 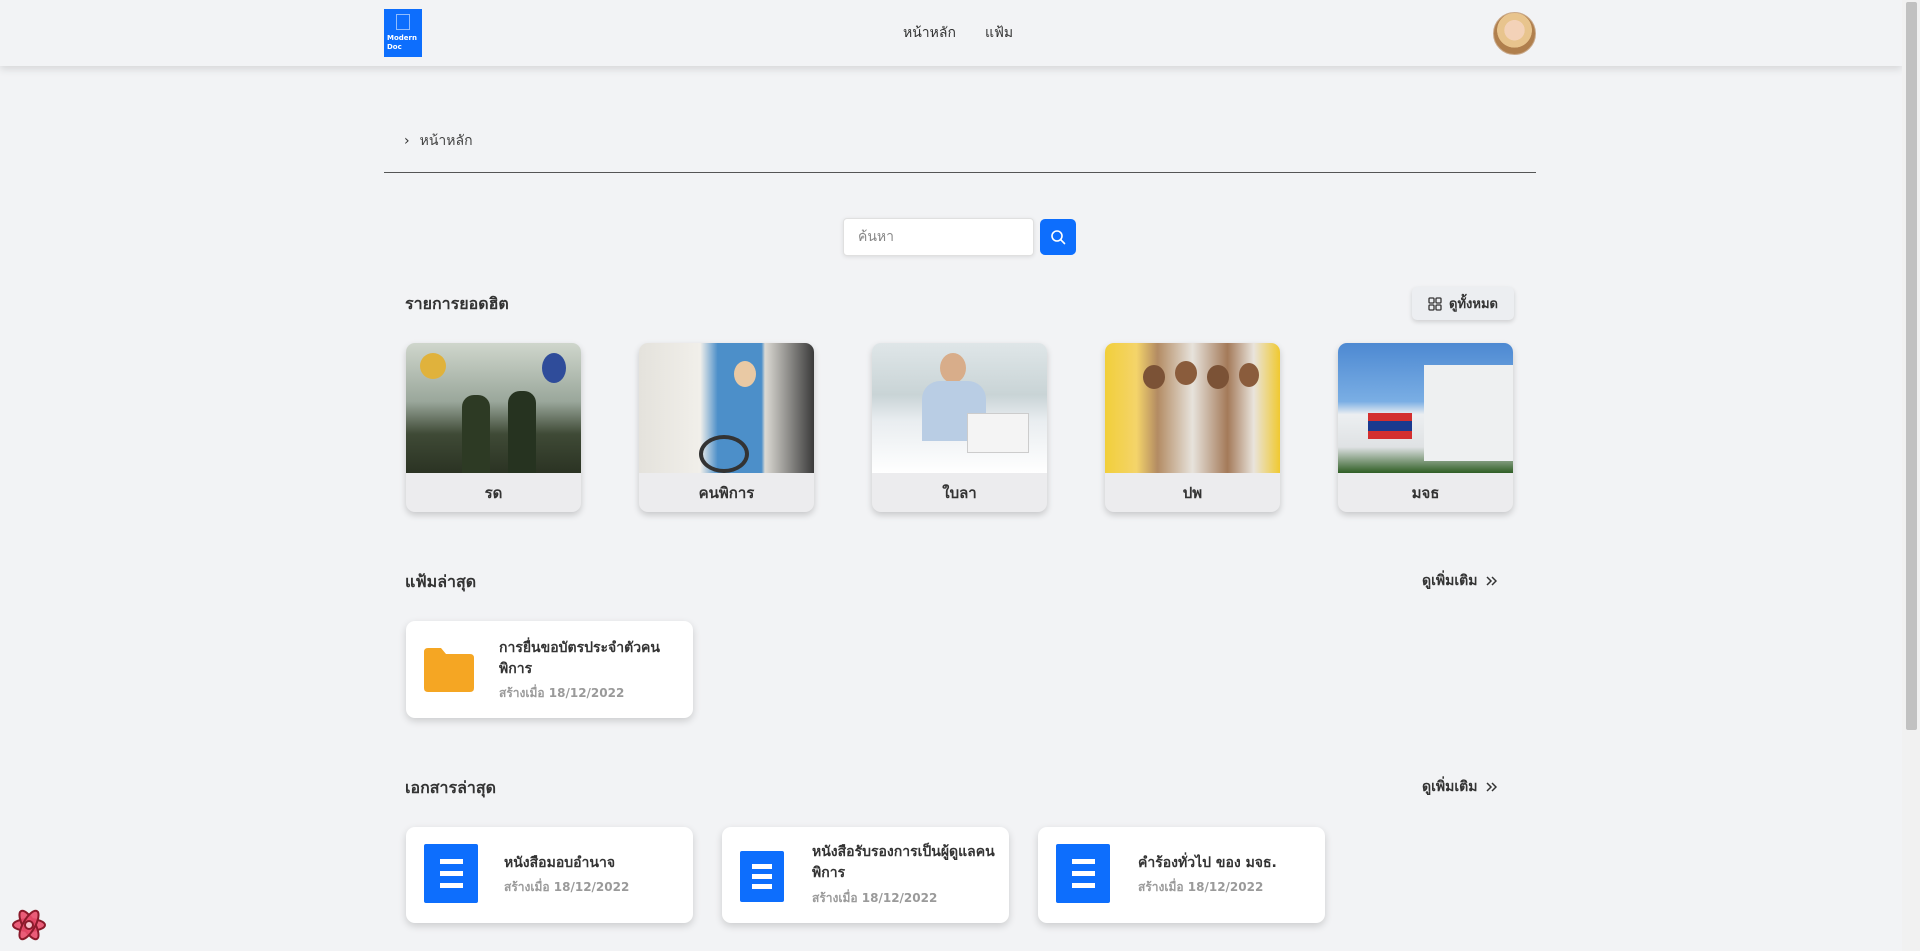 What do you see at coordinates (1911, 366) in the screenshot?
I see `scrollbar-thumb` at bounding box center [1911, 366].